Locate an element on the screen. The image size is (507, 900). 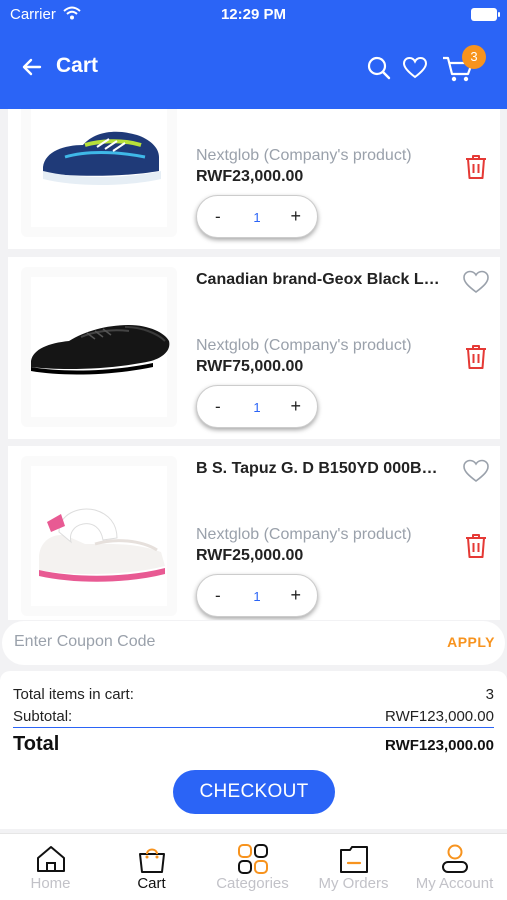
total-row: Total RWF123,000.00 is located at coordinates (253, 744).